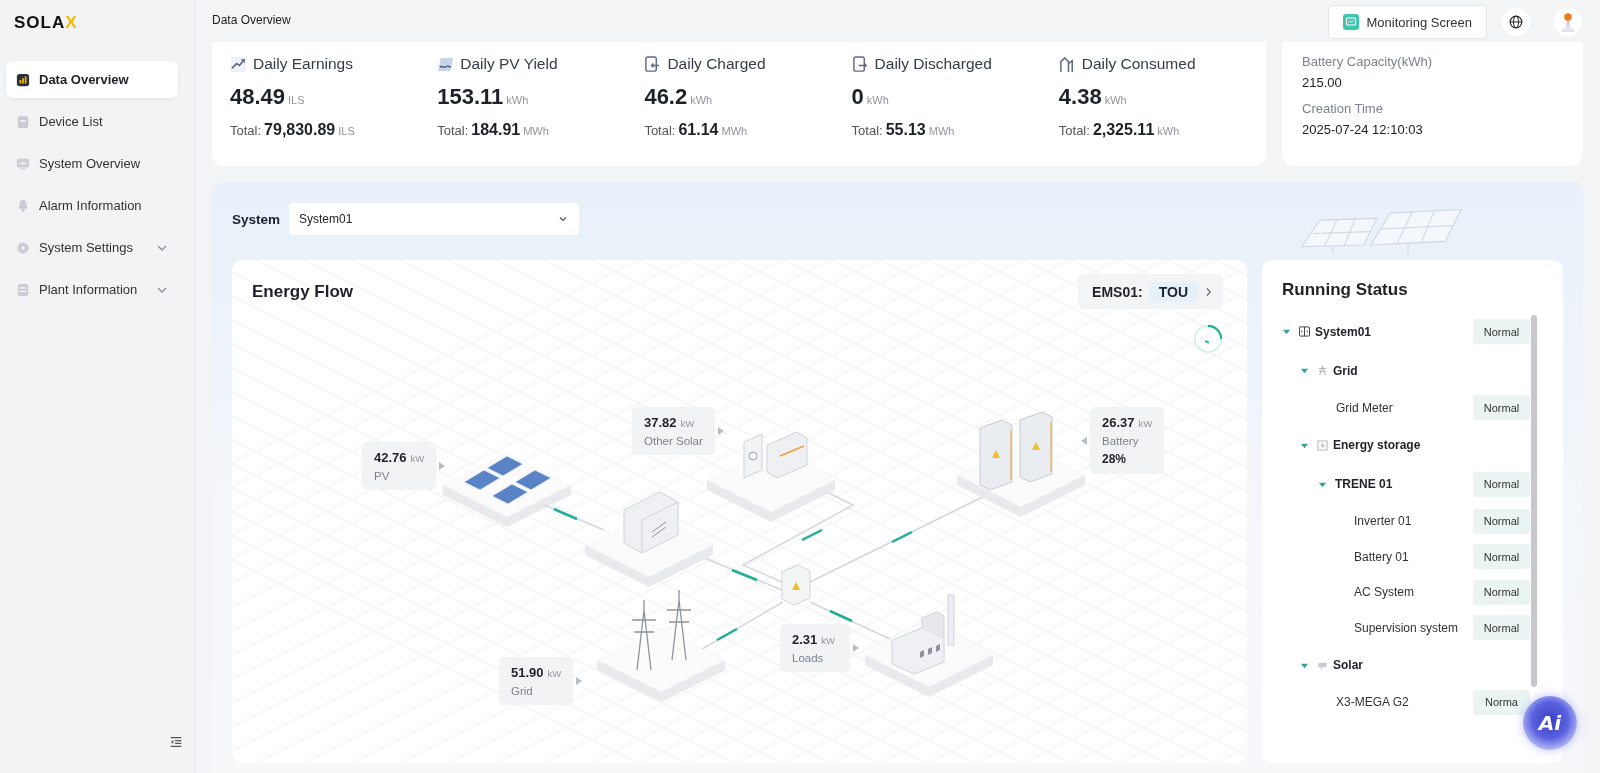 The image size is (1600, 773). Describe the element at coordinates (905, 130) in the screenshot. I see `total-value: 55.13` at that location.